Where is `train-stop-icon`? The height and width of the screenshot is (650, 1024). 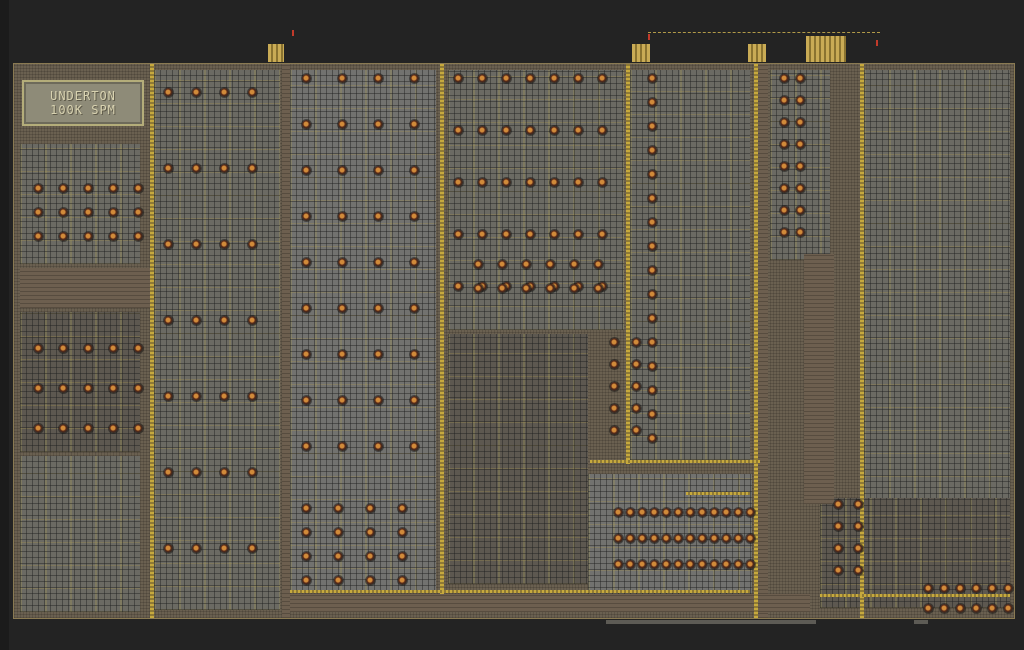 train-stop-icon is located at coordinates (757, 53).